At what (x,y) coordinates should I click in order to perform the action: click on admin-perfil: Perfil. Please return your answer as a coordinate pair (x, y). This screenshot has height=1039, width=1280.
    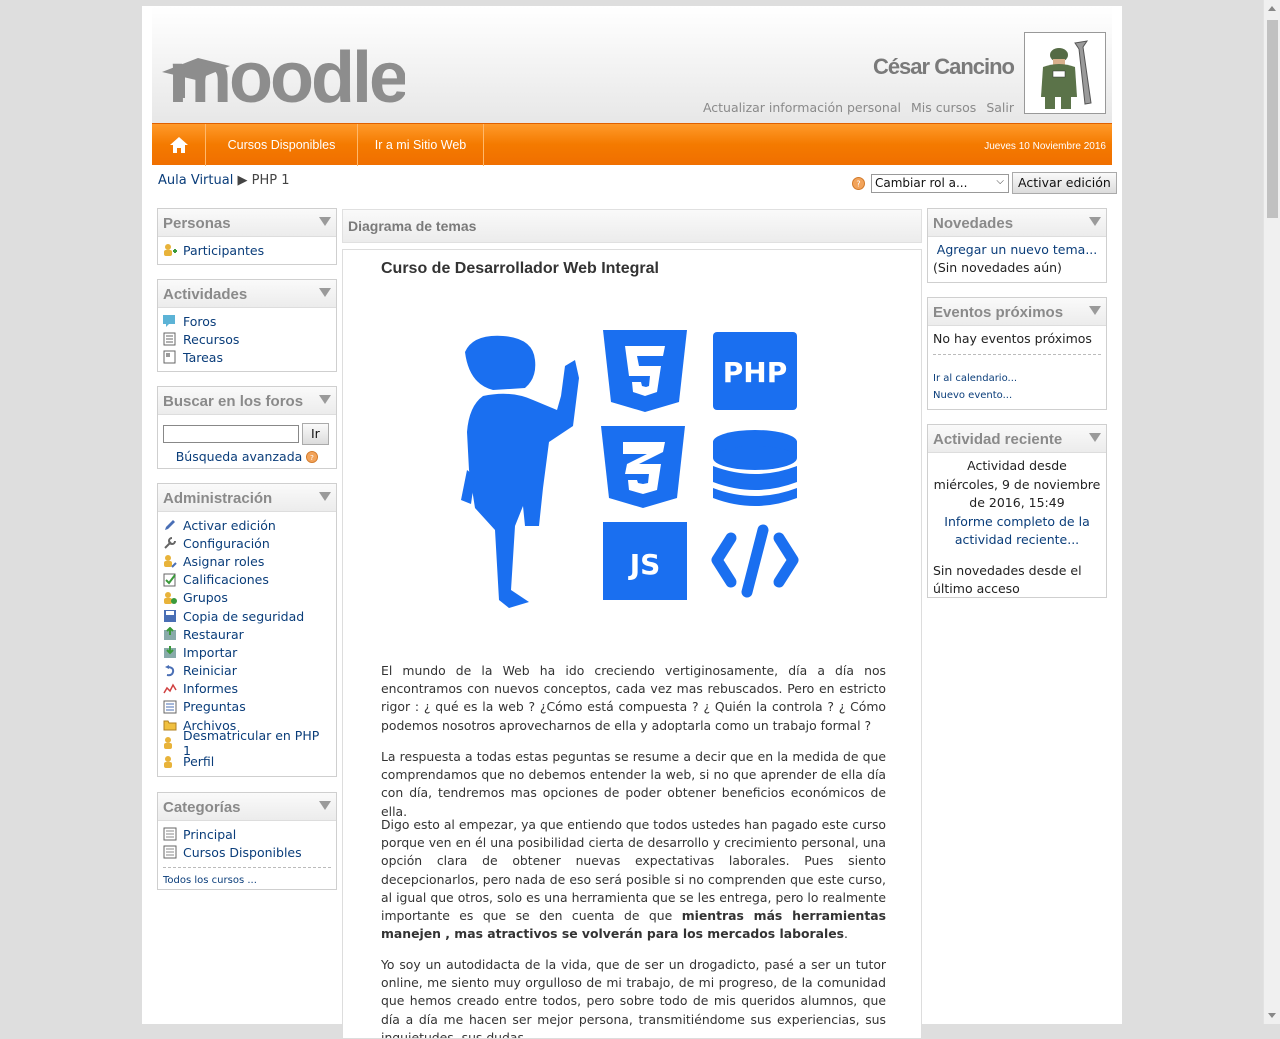
    Looking at the image, I should click on (198, 761).